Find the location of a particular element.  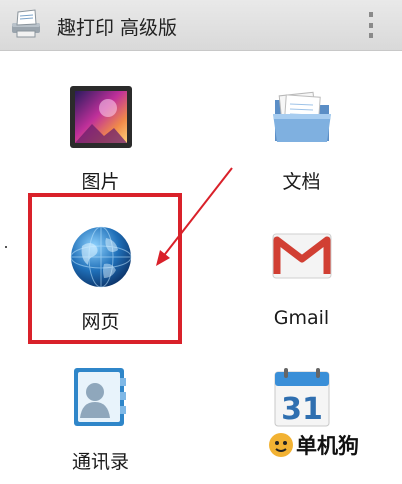

printer-icon is located at coordinates (26, 24).